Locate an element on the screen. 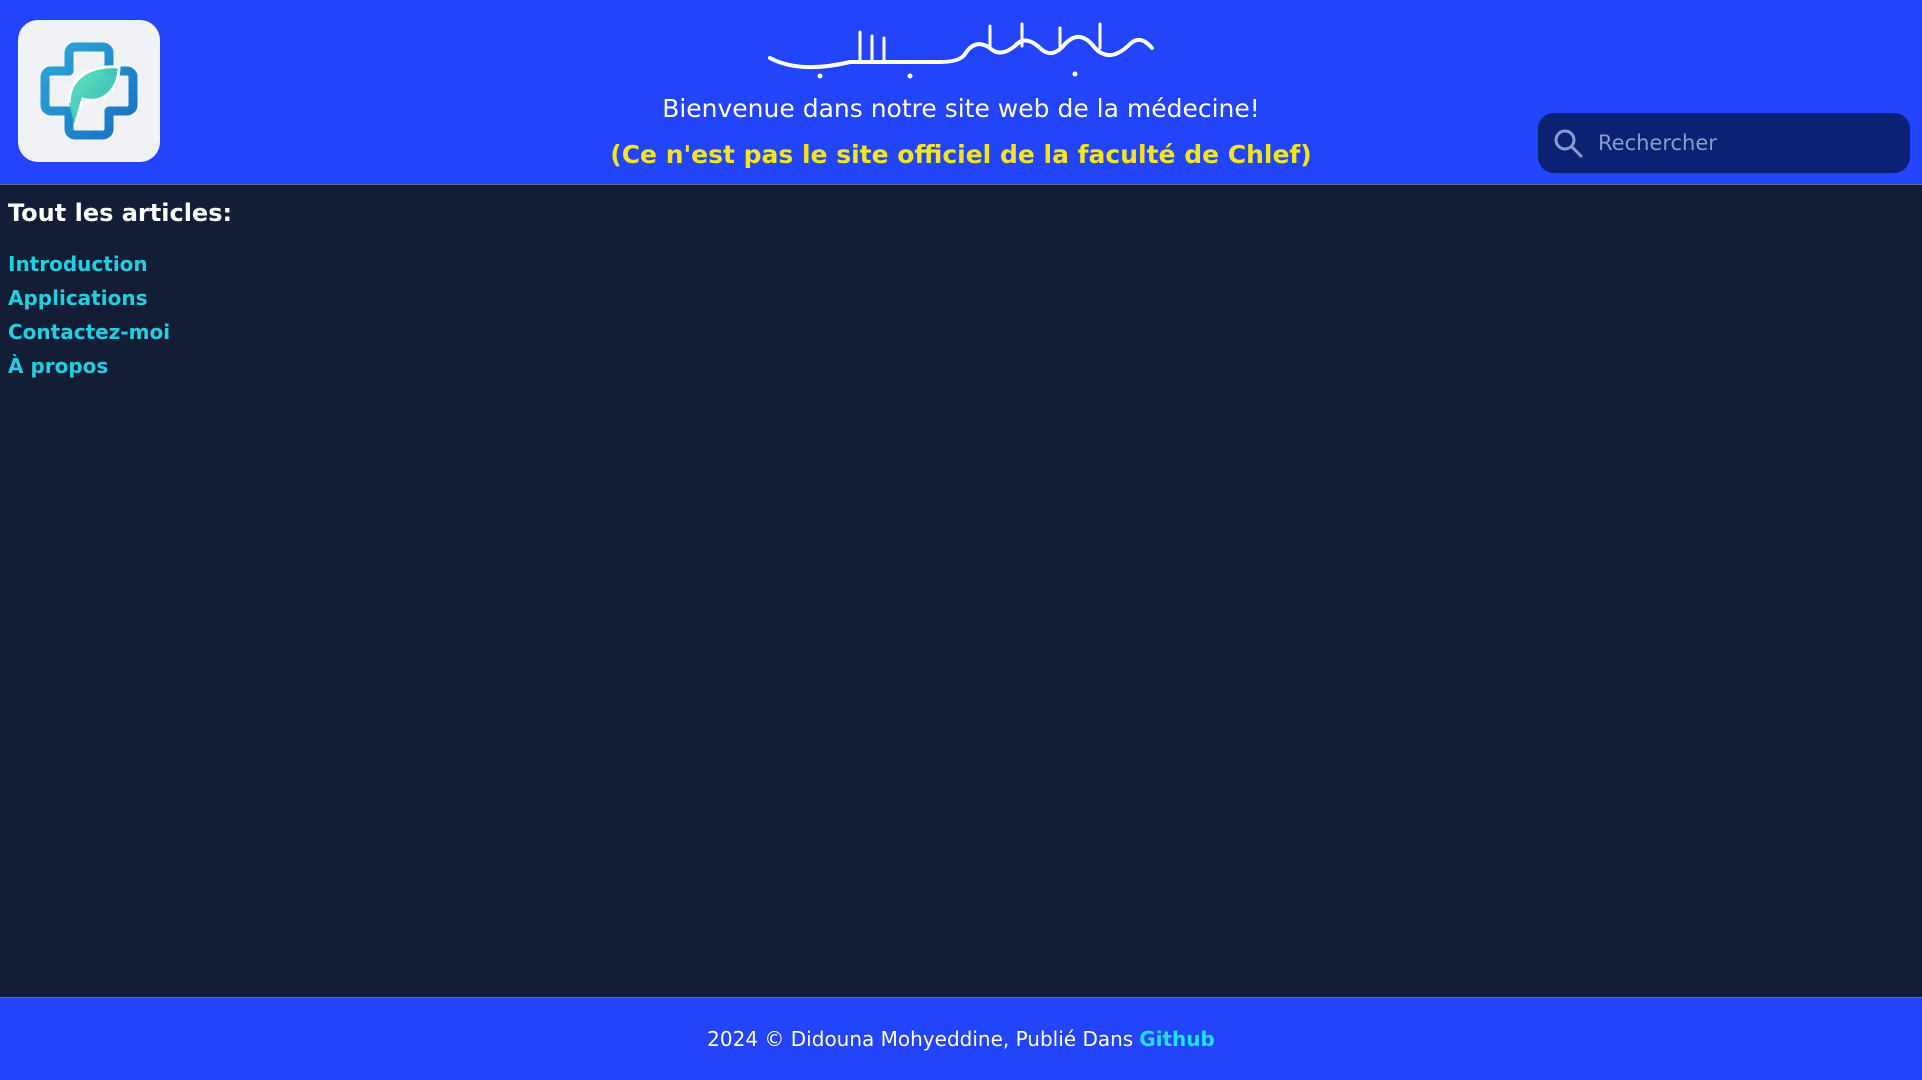  search-box is located at coordinates (1724, 143).